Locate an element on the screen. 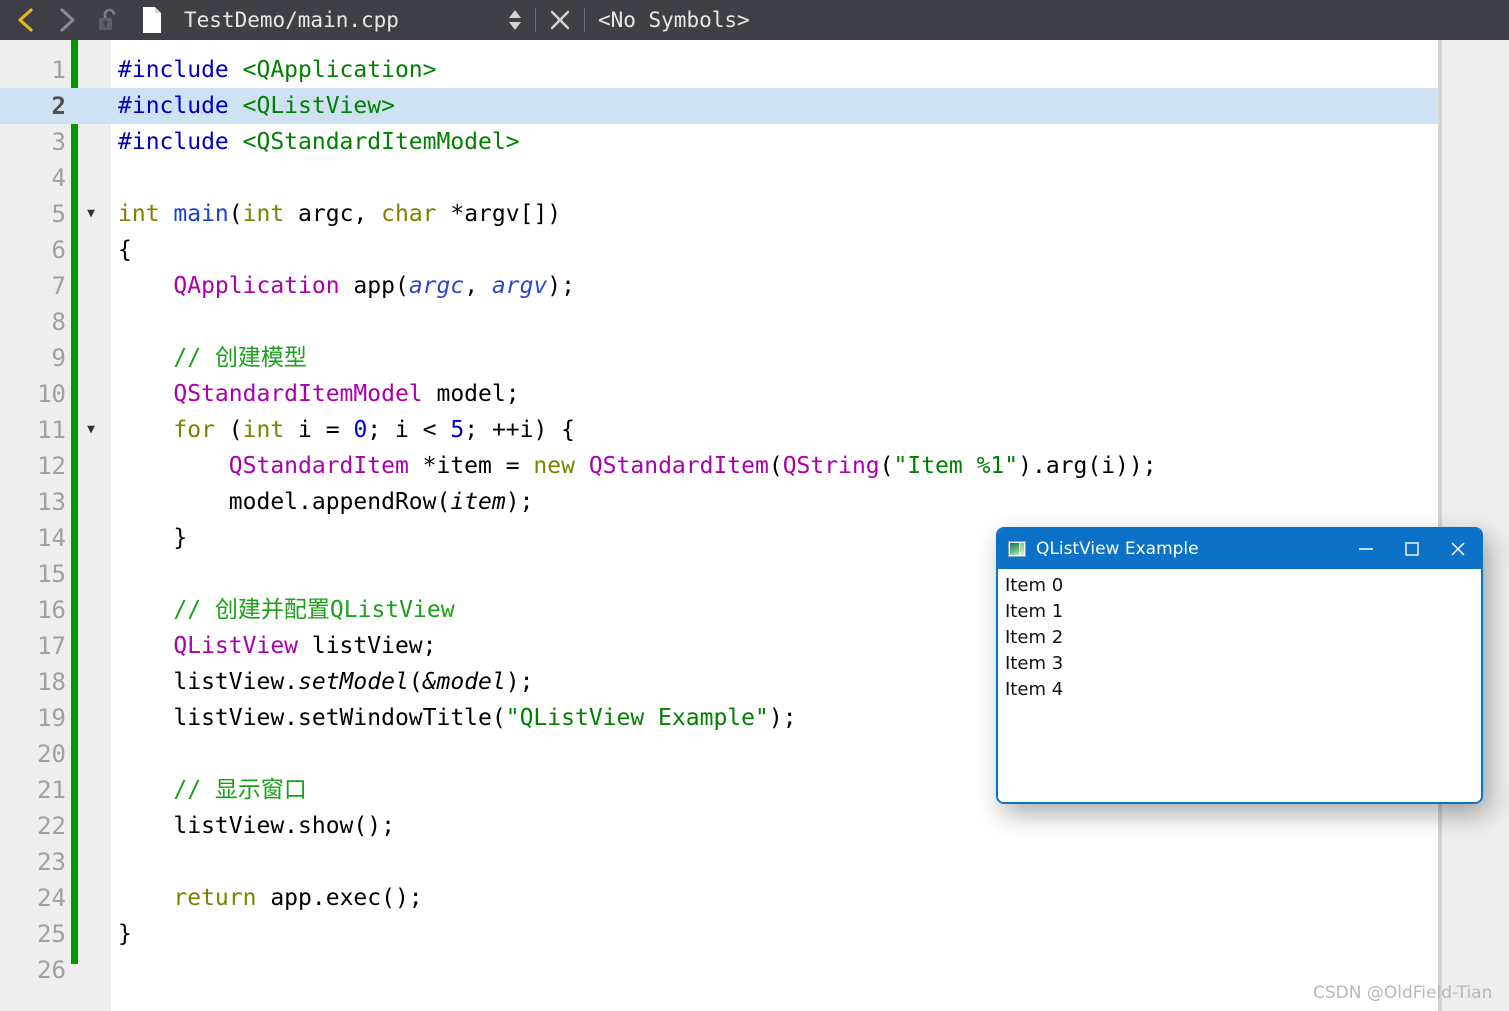 The height and width of the screenshot is (1011, 1509). line-number: 6 is located at coordinates (58, 250).